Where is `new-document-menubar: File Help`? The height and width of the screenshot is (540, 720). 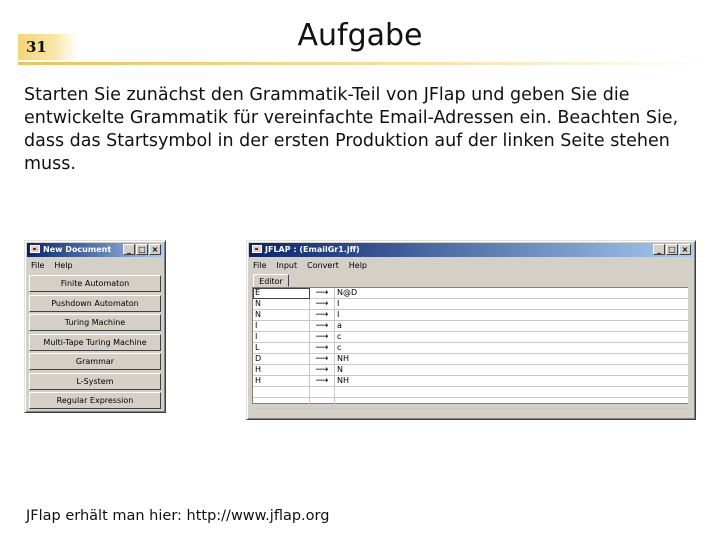
new-document-menubar: File Help is located at coordinates (95, 265).